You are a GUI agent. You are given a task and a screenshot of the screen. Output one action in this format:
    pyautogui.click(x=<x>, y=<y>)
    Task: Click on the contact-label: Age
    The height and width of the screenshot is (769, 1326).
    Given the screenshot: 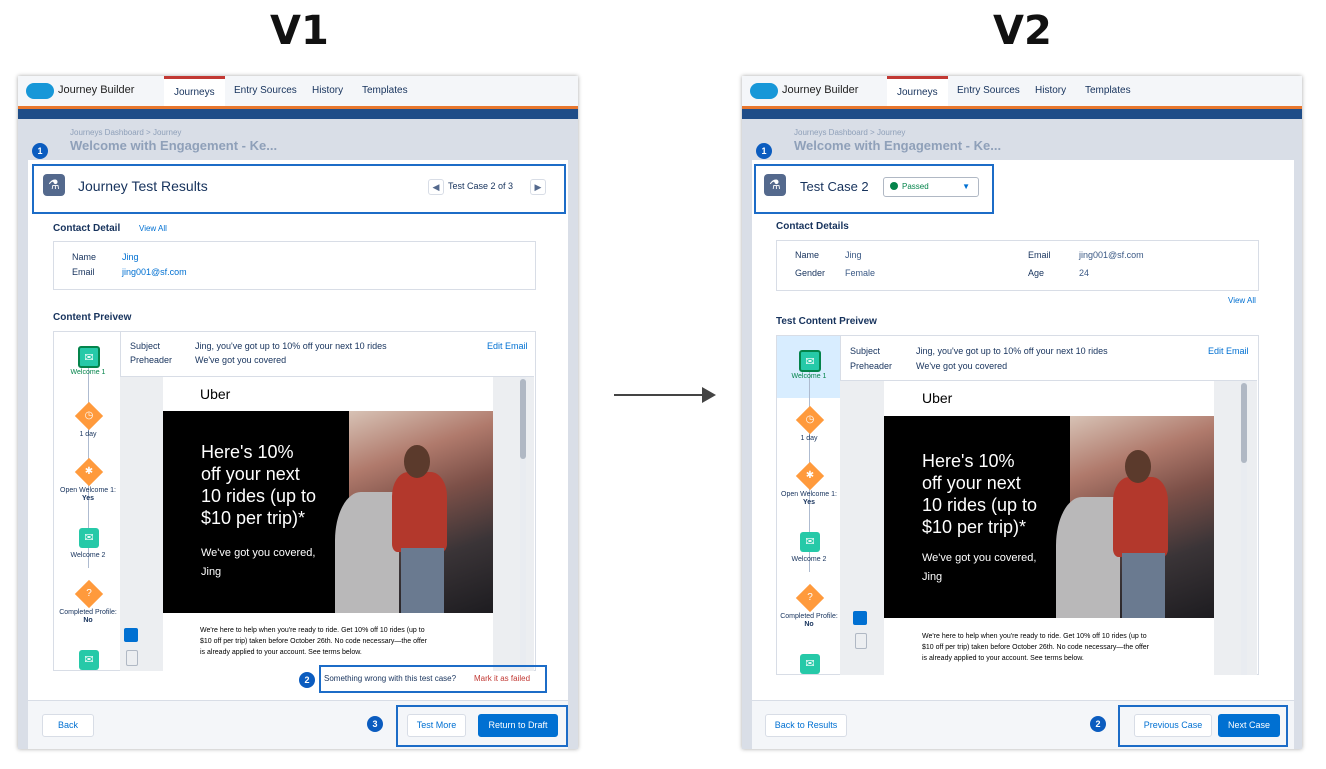 What is the action you would take?
    pyautogui.click(x=1036, y=273)
    